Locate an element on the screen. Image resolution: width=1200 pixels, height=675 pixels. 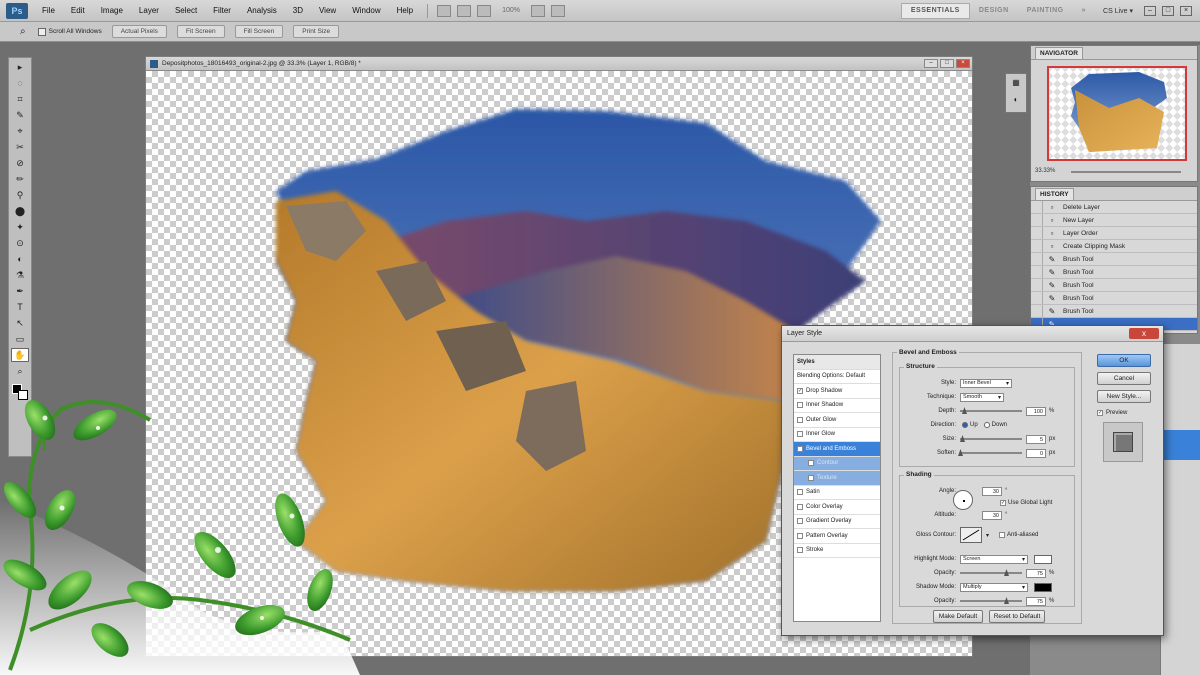
inner-shadow-checkbox is located at coordinates (800, 405).